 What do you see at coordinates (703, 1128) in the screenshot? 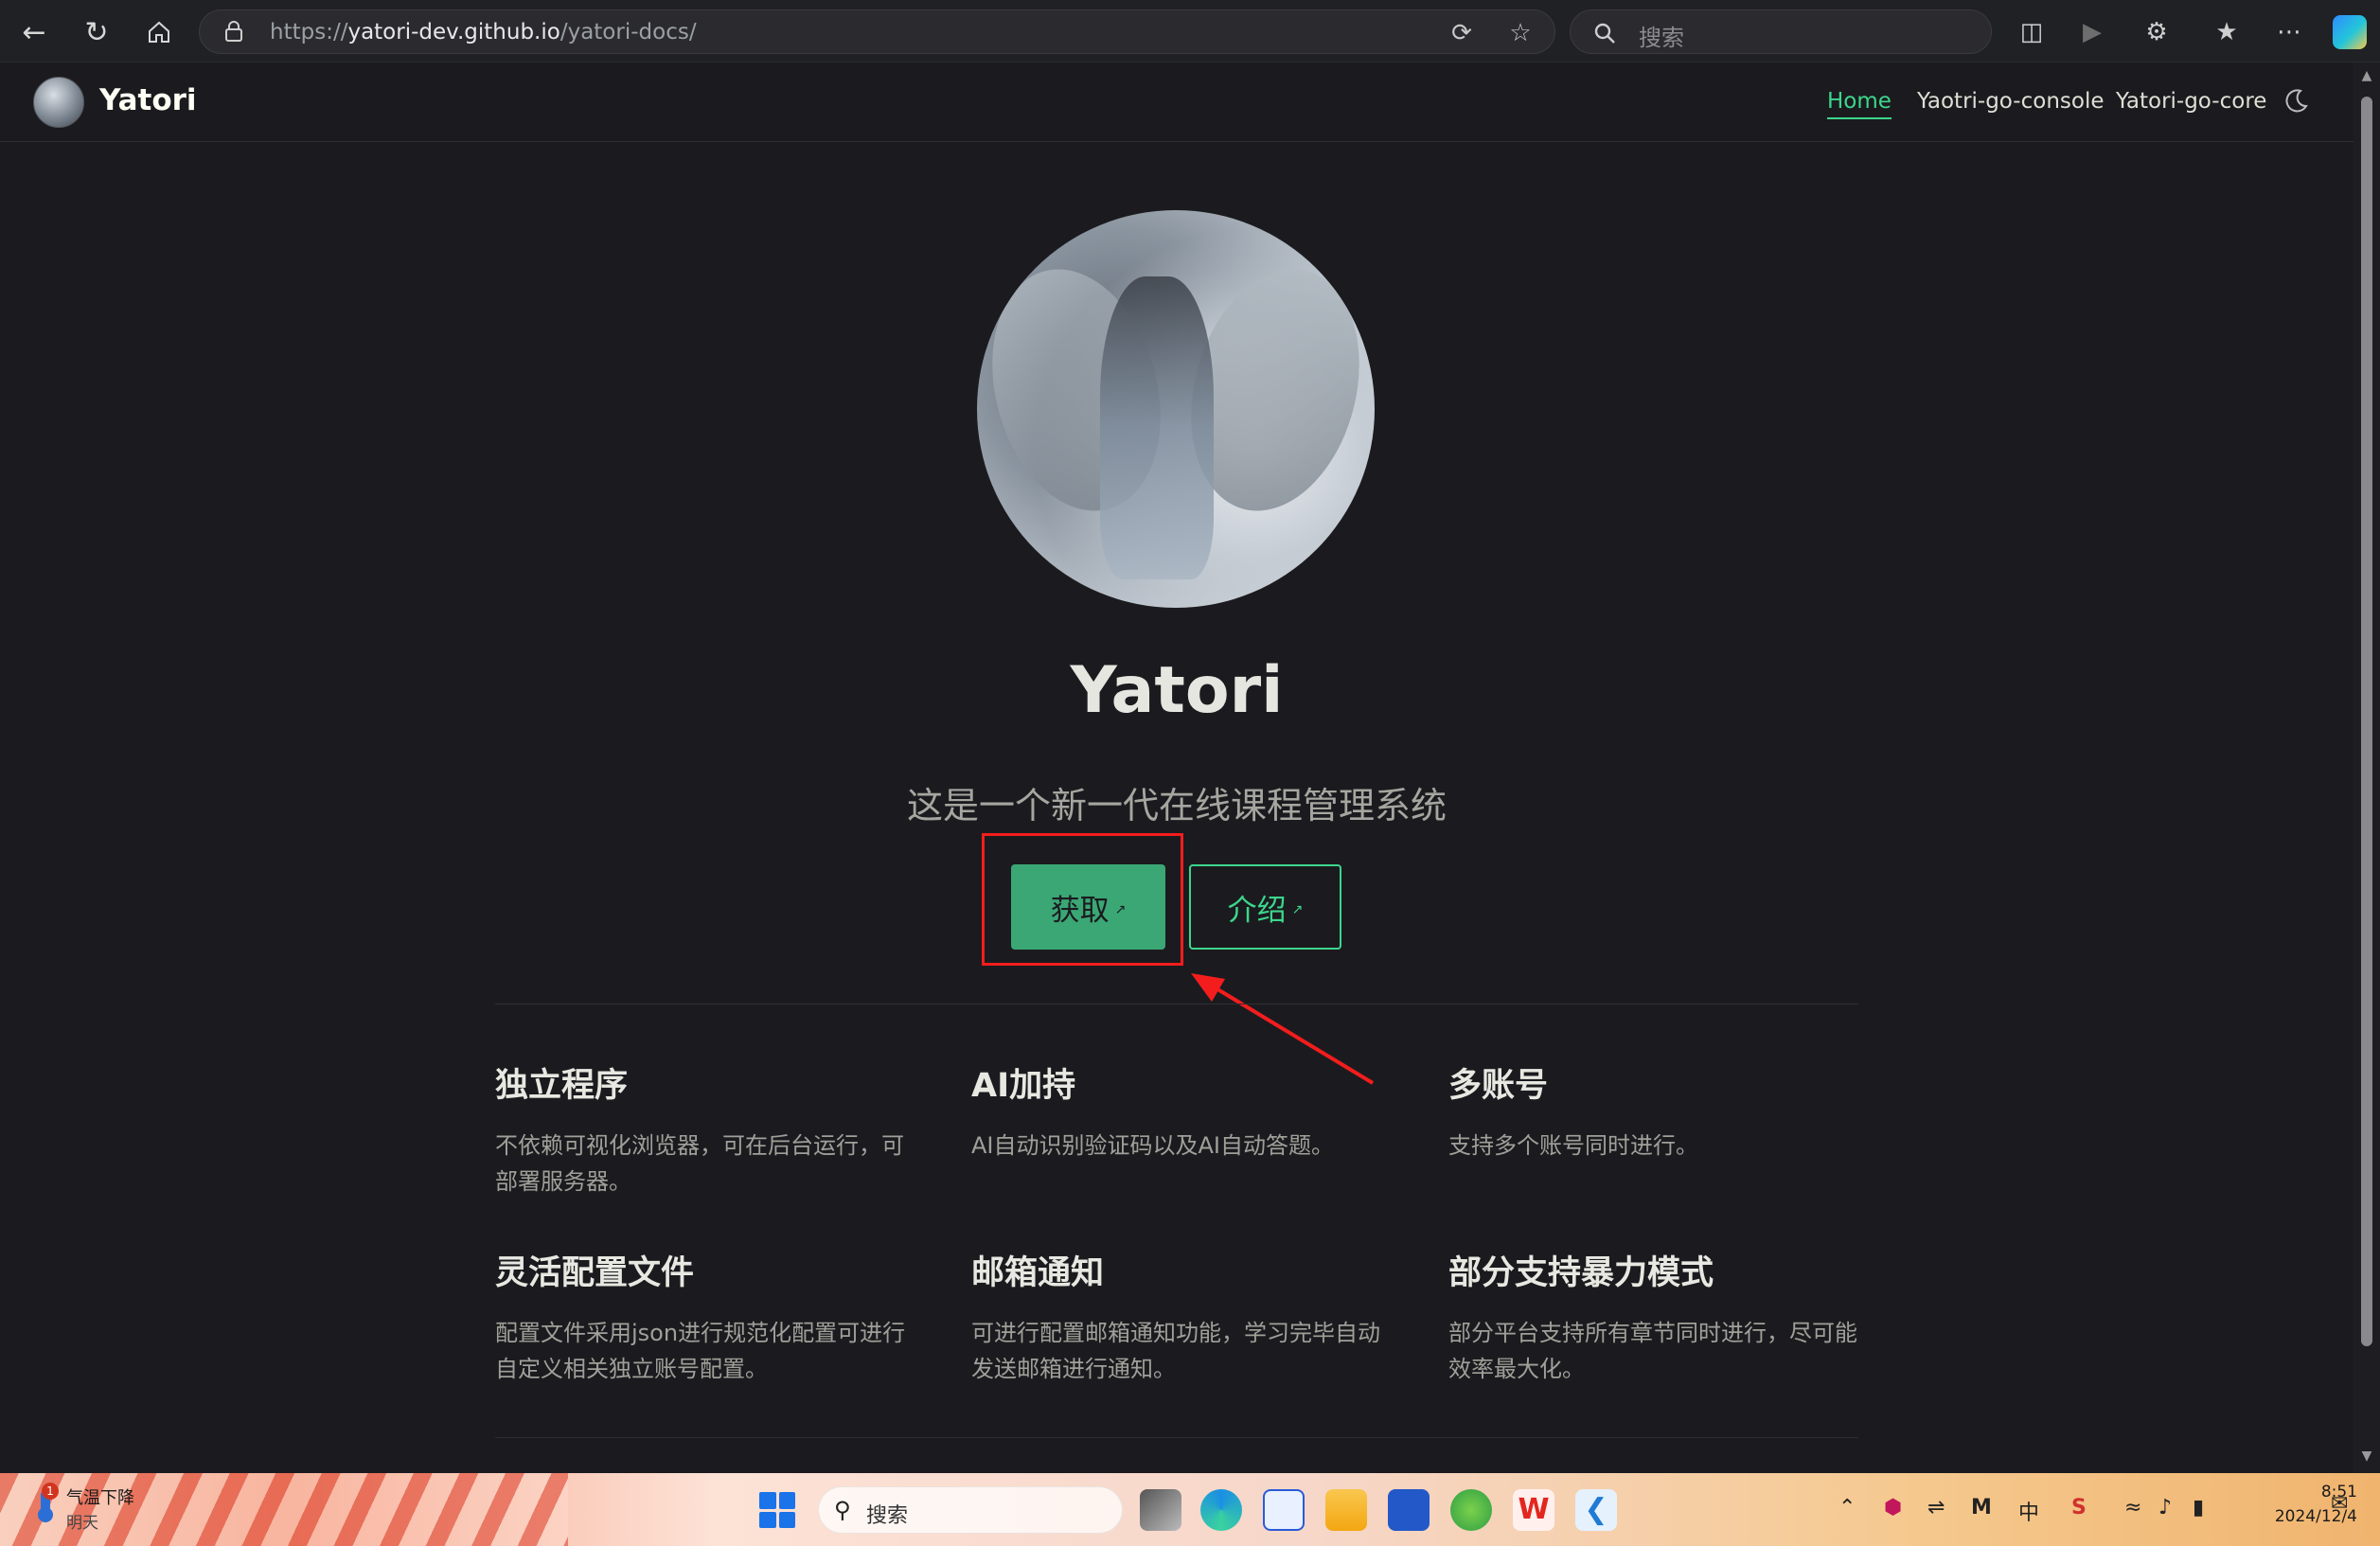
I see `feature-card: 独立程序 不依赖可视化浏览器，可在后台运行，可 部署服务器。` at bounding box center [703, 1128].